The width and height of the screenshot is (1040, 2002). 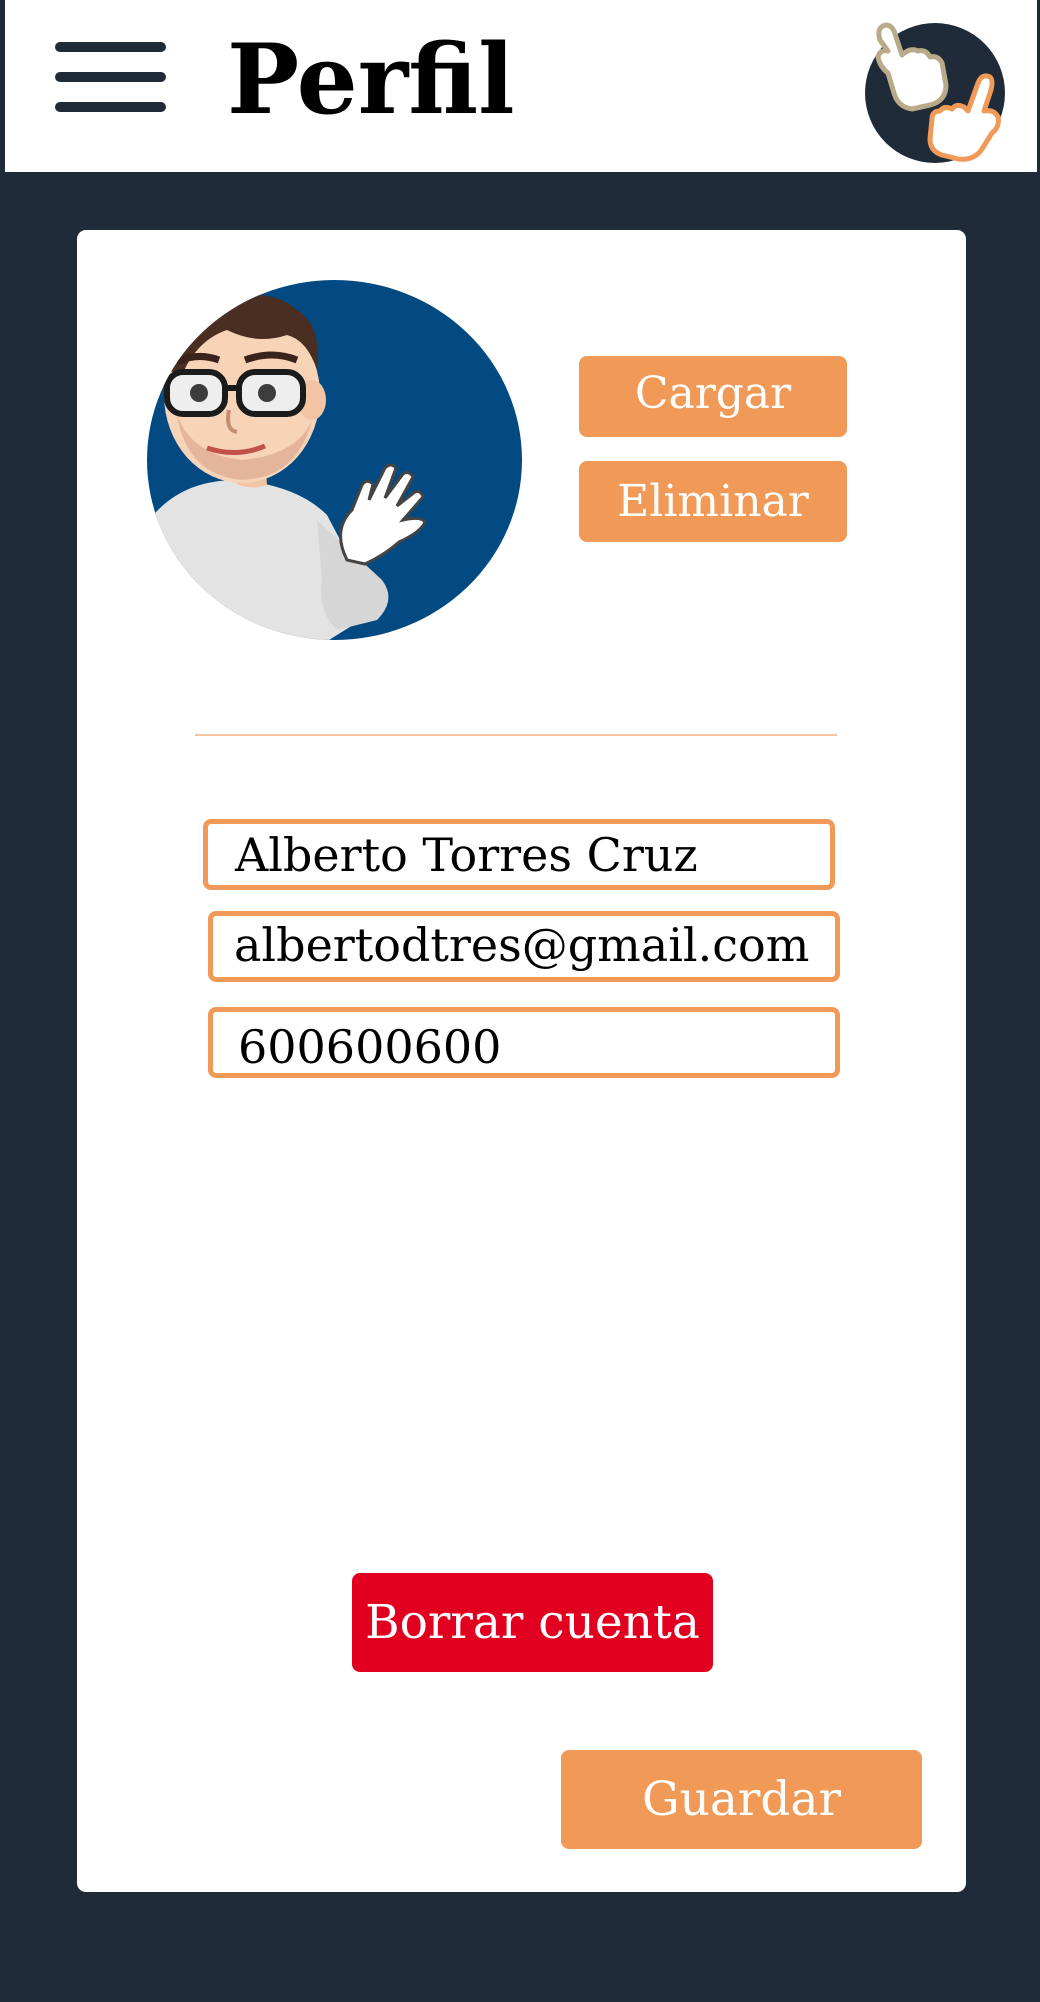 What do you see at coordinates (112, 80) in the screenshot?
I see `hamburger-menu-icon` at bounding box center [112, 80].